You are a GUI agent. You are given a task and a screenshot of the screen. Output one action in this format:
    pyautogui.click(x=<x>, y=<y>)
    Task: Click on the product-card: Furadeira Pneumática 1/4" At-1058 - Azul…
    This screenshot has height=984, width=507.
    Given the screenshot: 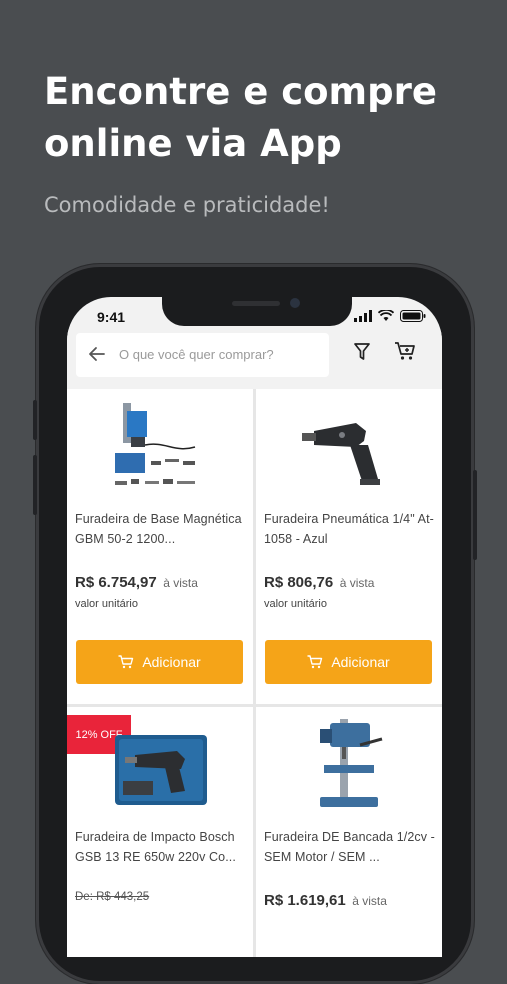 What is the action you would take?
    pyautogui.click(x=349, y=546)
    